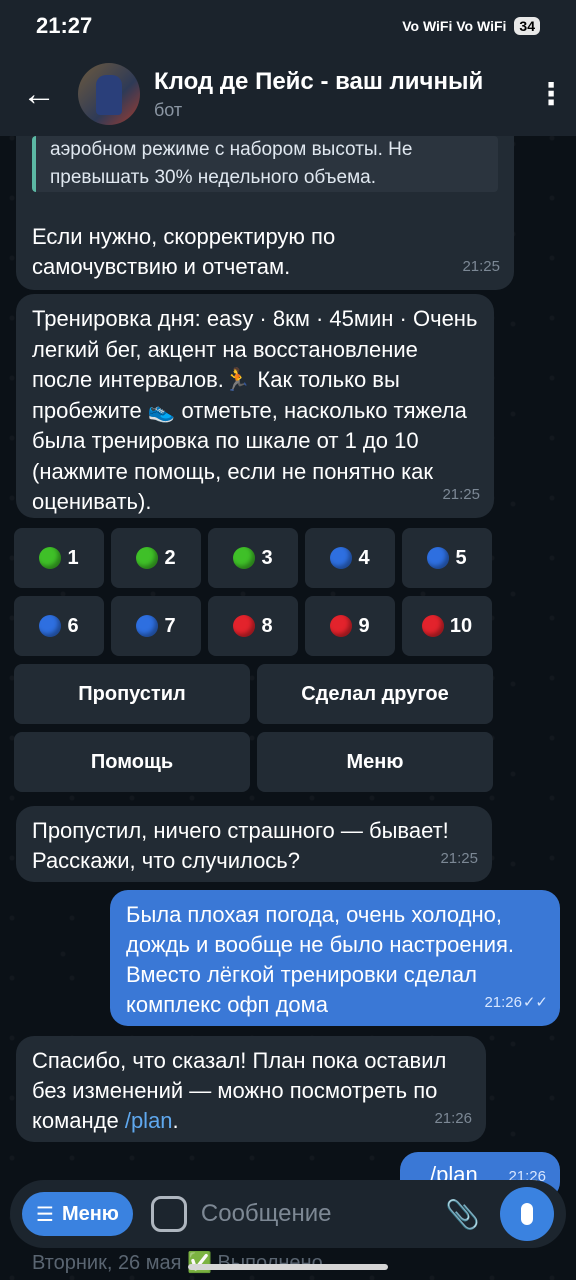 Image resolution: width=576 pixels, height=1280 pixels. What do you see at coordinates (64, 25) in the screenshot?
I see `status-time: 21:27` at bounding box center [64, 25].